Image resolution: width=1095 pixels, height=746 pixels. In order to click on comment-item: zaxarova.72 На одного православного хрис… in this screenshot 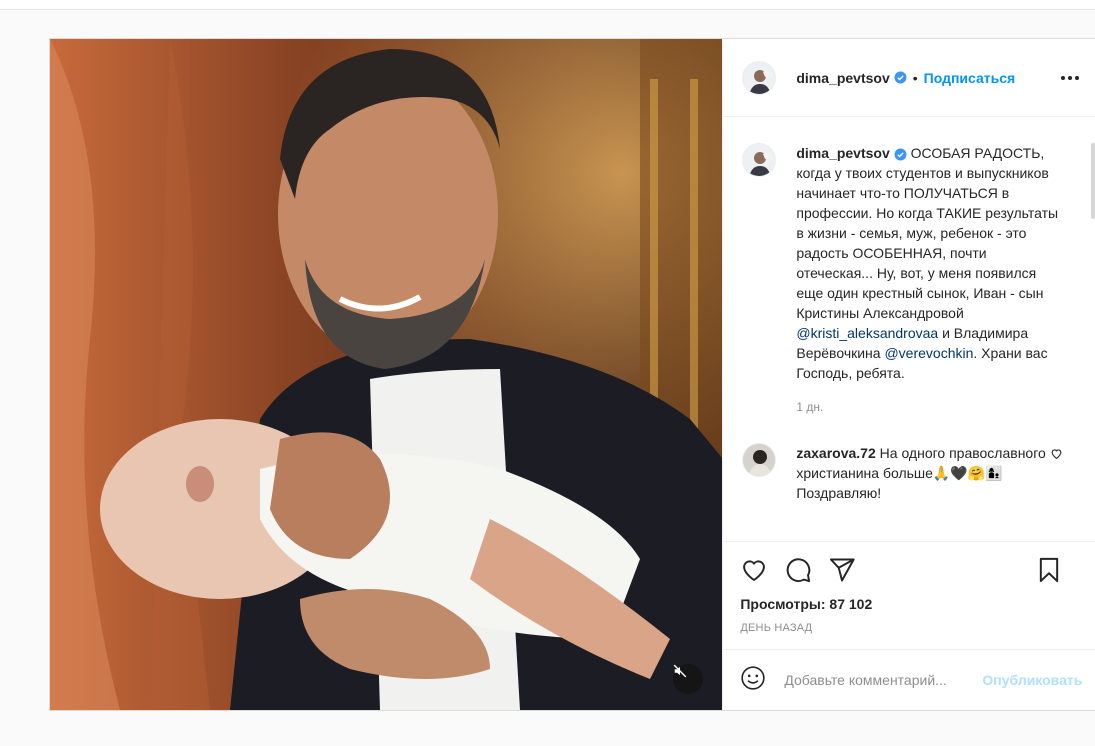, I will do `click(910, 473)`.